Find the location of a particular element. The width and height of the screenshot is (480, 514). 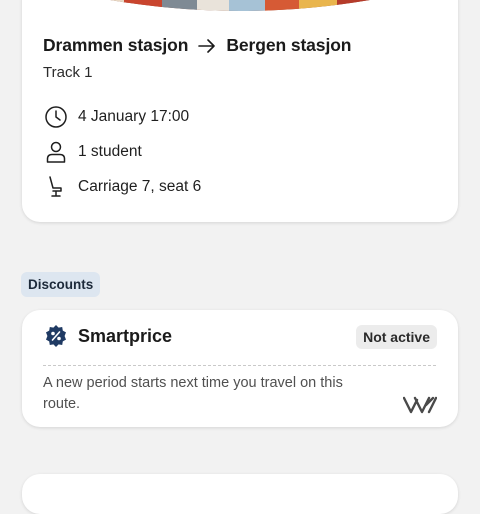

dashed-divider is located at coordinates (239, 365).